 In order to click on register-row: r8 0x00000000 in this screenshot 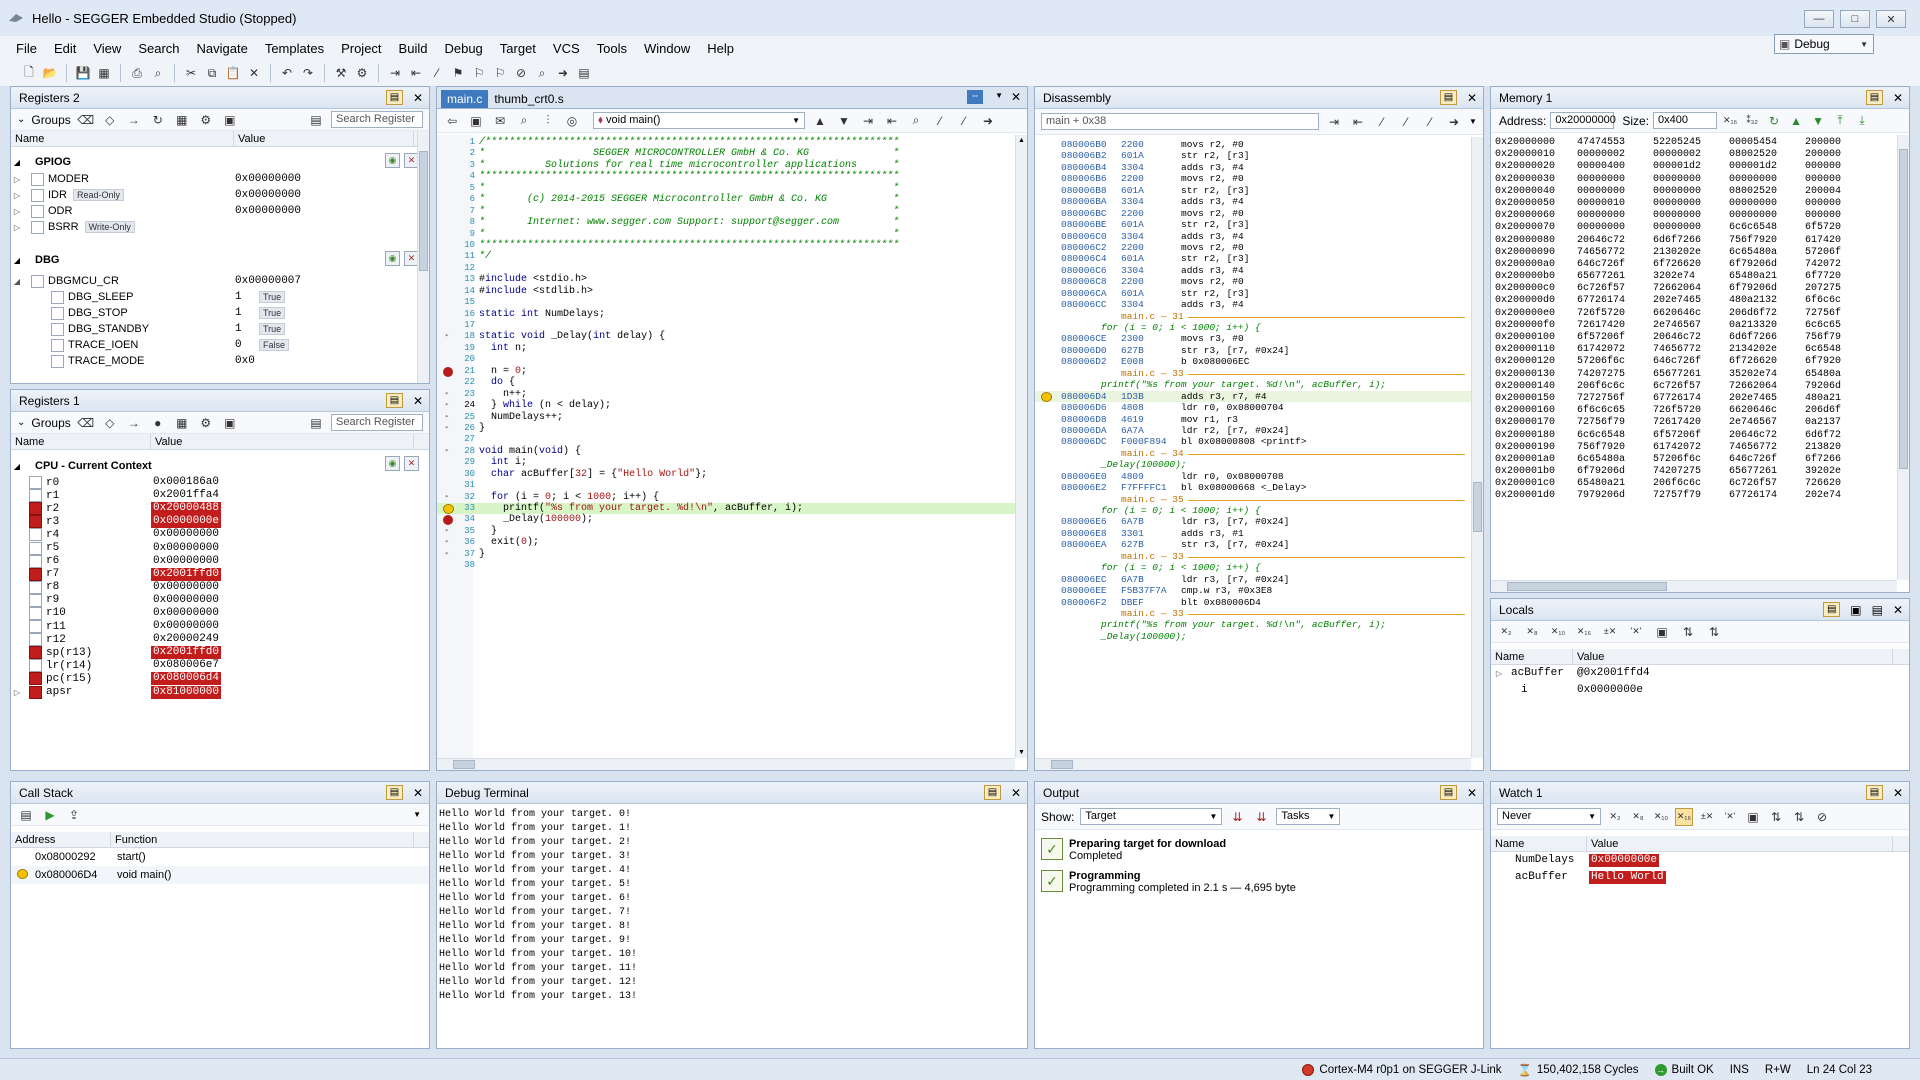, I will do `click(220, 587)`.